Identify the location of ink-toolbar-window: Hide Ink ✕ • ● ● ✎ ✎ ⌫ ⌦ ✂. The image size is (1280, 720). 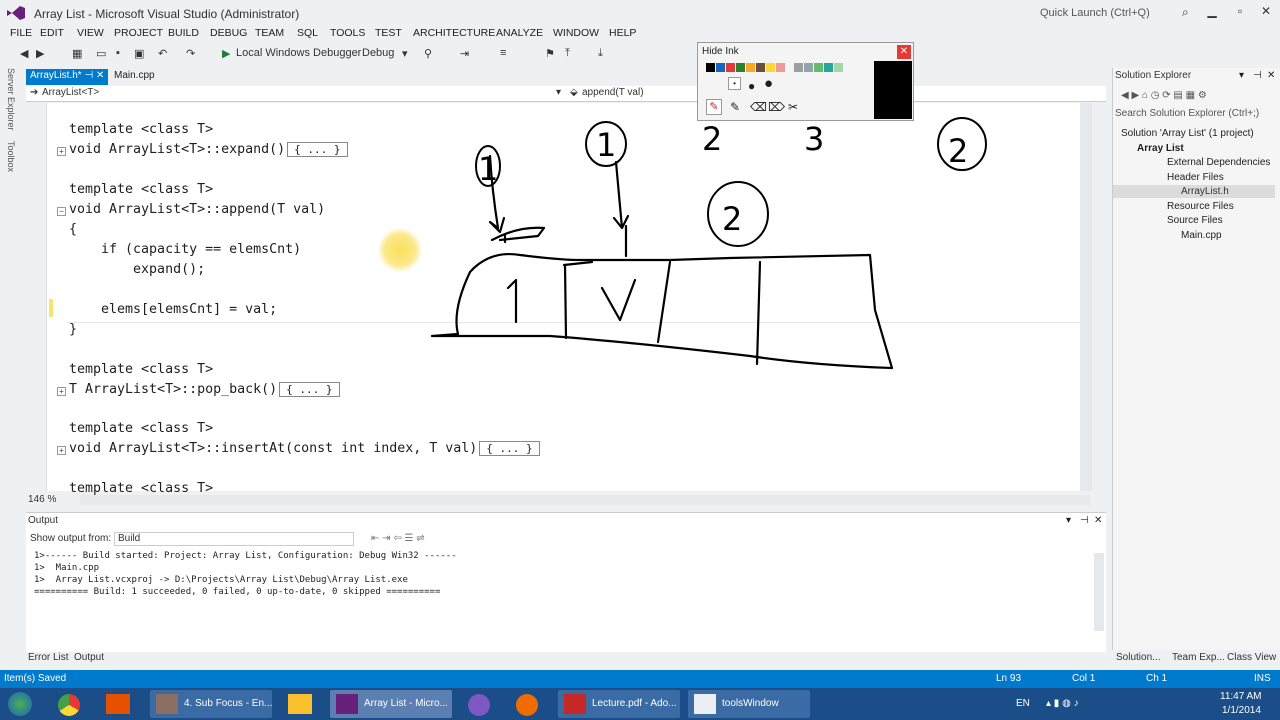
(805, 81).